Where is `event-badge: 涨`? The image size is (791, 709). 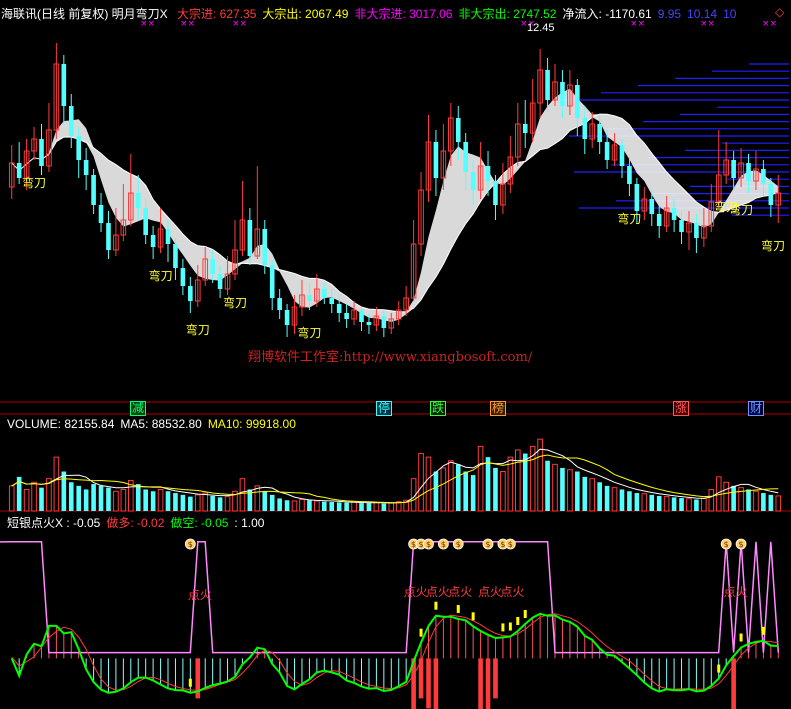
event-badge: 涨 is located at coordinates (681, 408).